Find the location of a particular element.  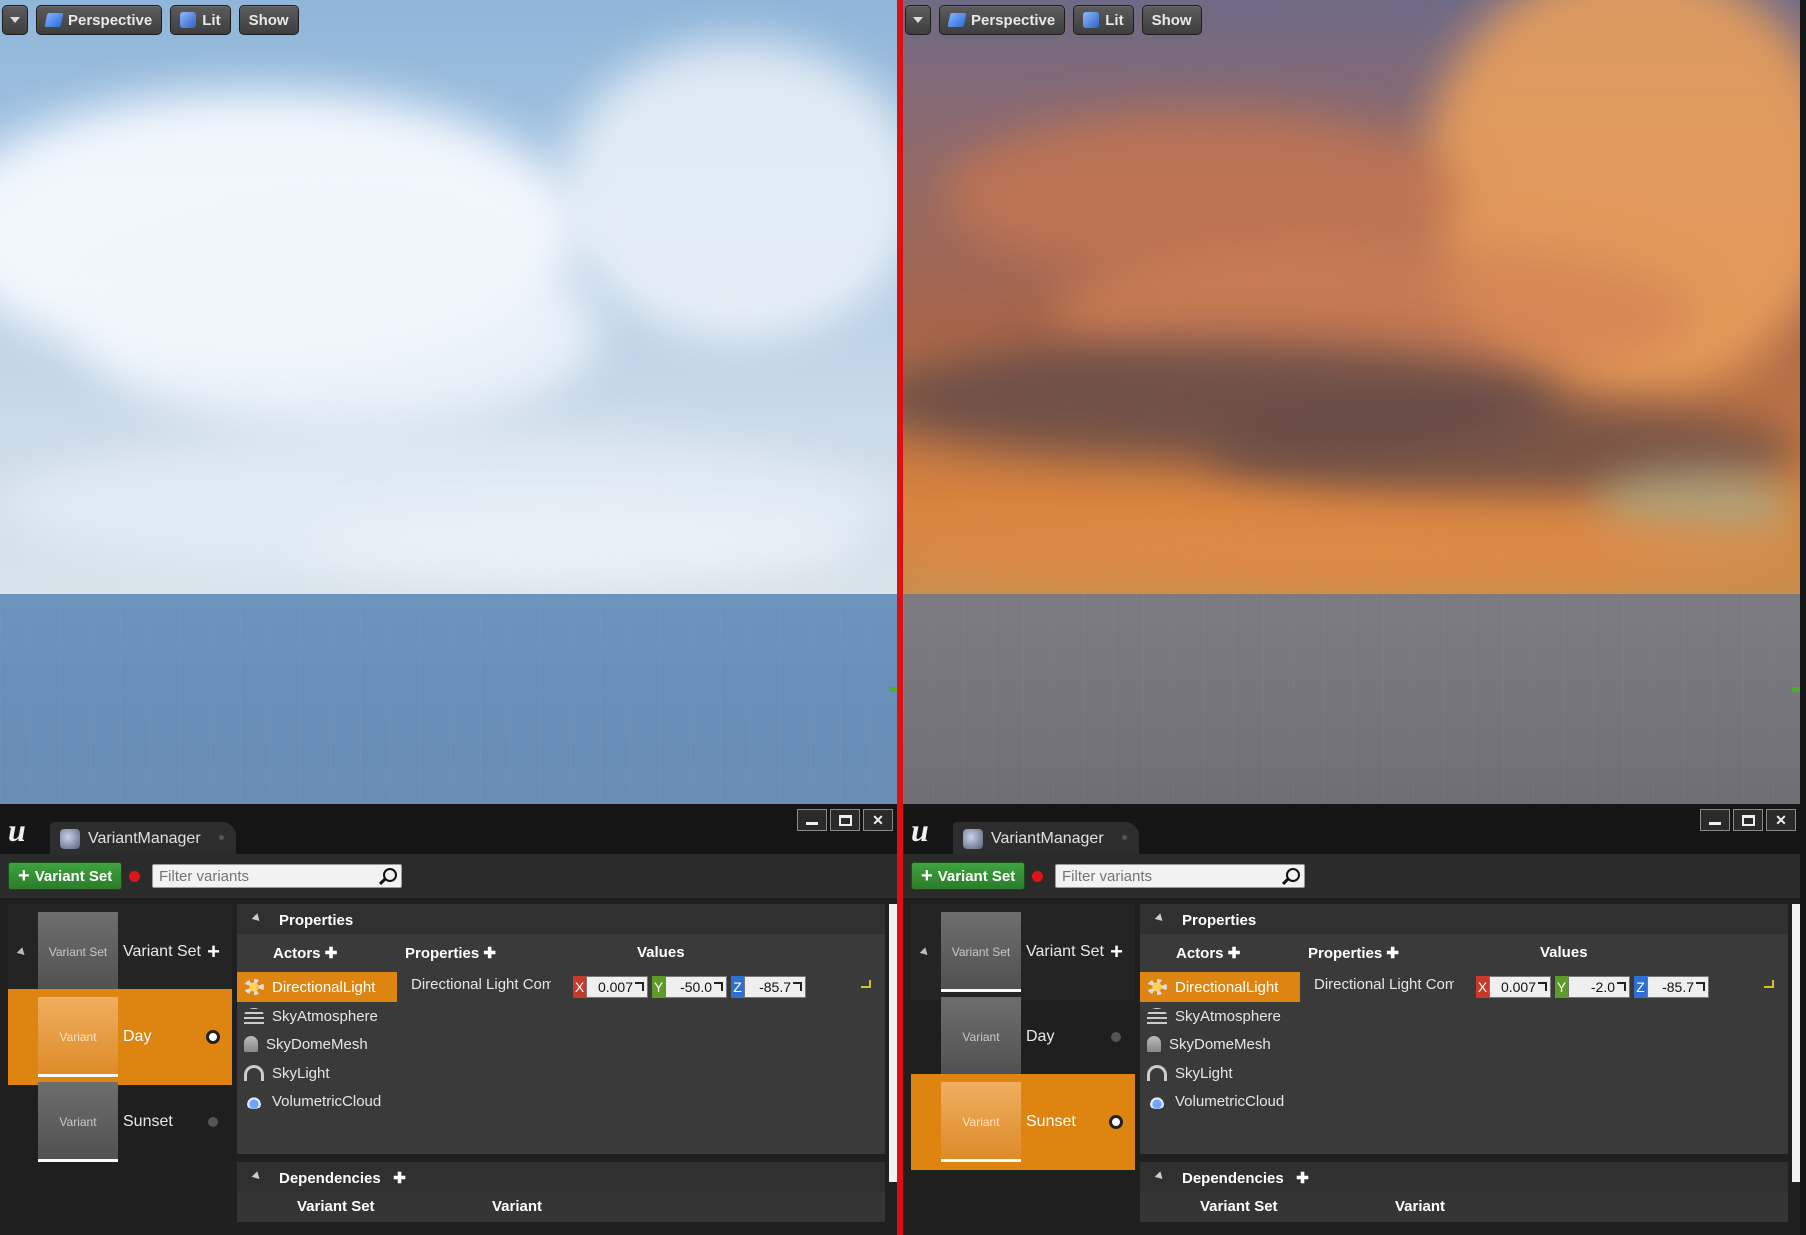

variant-name: Day is located at coordinates (137, 1036).